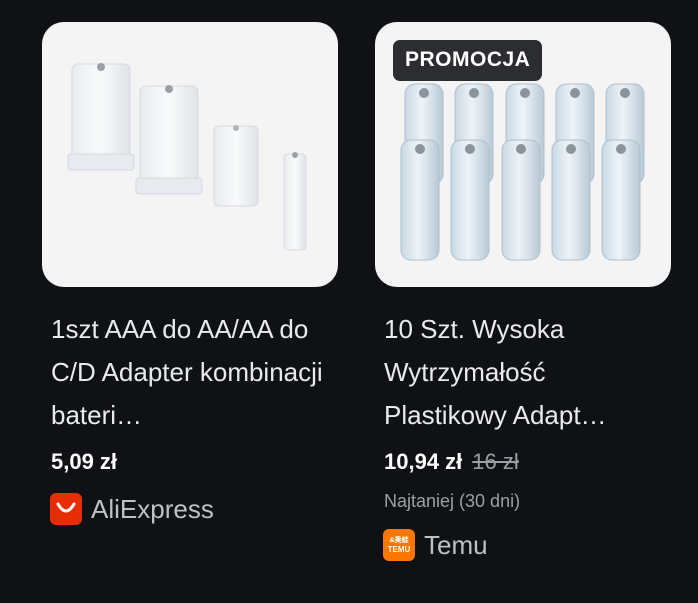  Describe the element at coordinates (187, 157) in the screenshot. I see `battery-adapters-image` at that location.